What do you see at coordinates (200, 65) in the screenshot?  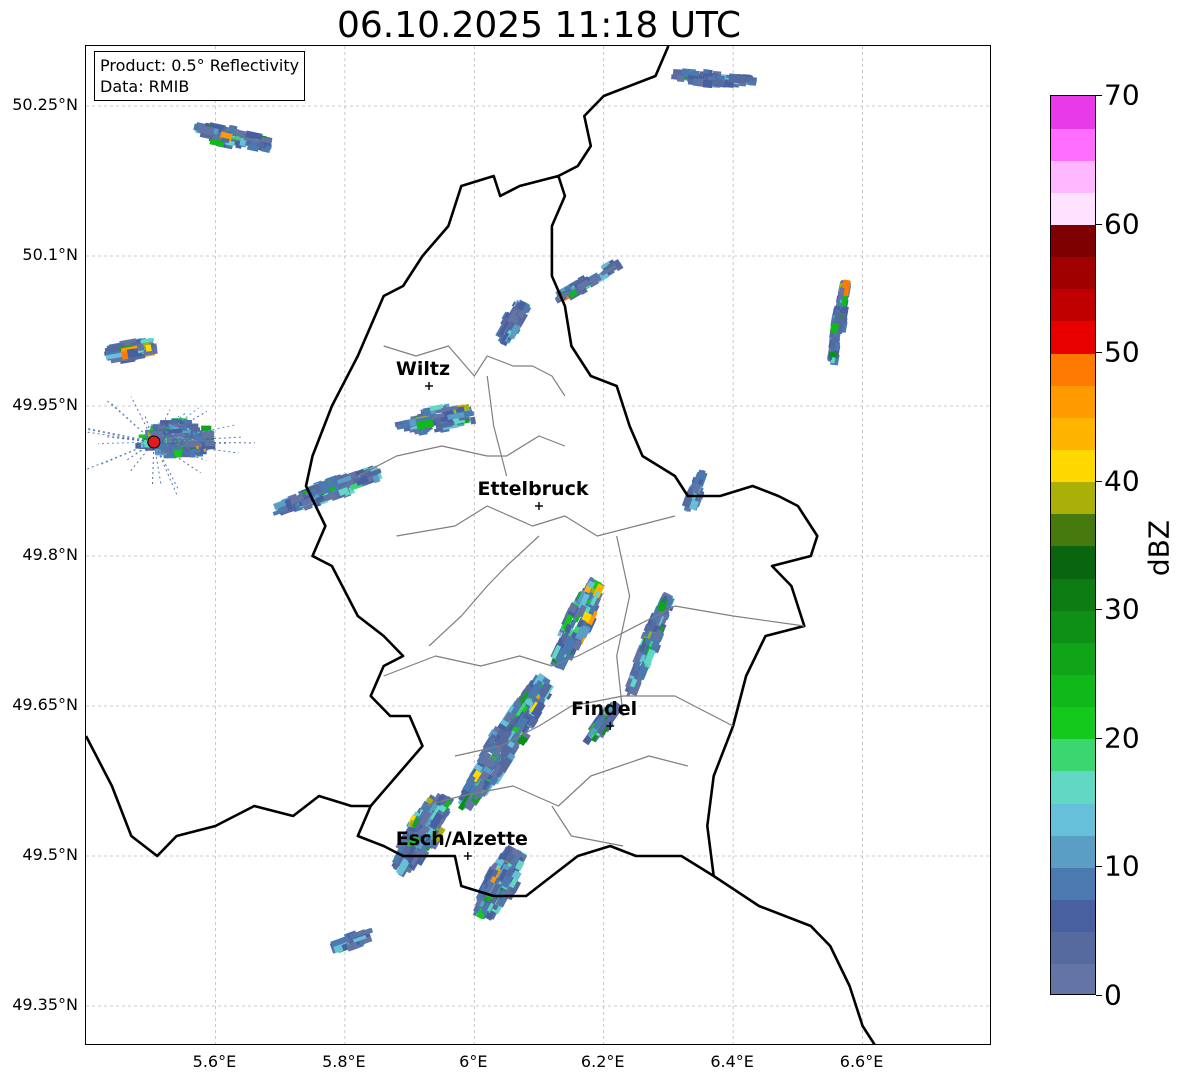 I see `product-label: Product: 0.5° Reflectivity` at bounding box center [200, 65].